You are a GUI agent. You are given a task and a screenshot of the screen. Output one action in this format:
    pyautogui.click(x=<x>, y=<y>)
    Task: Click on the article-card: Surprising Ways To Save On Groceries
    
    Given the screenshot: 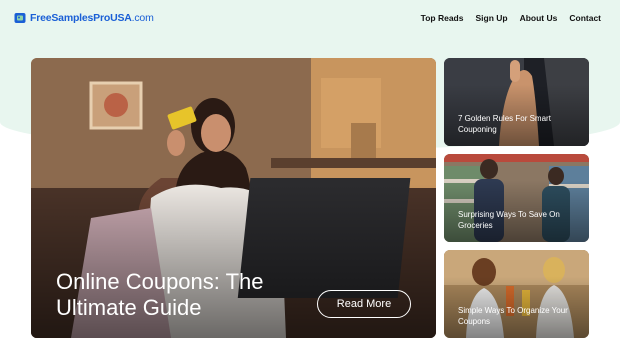 What is the action you would take?
    pyautogui.click(x=516, y=198)
    